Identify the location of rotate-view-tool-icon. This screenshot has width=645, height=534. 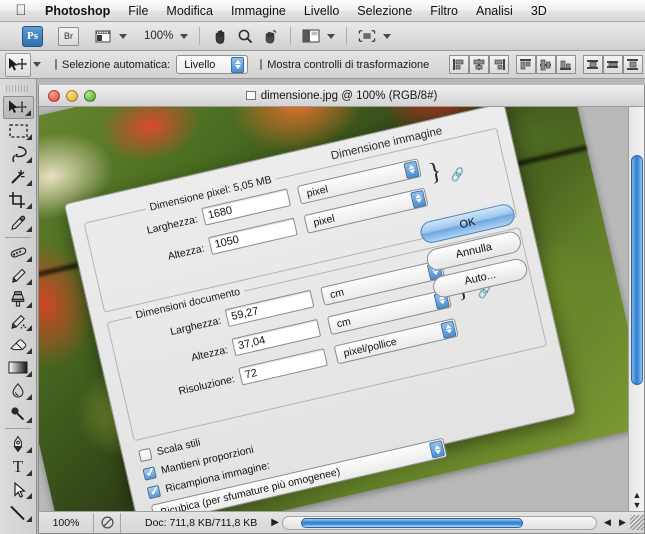
(270, 36).